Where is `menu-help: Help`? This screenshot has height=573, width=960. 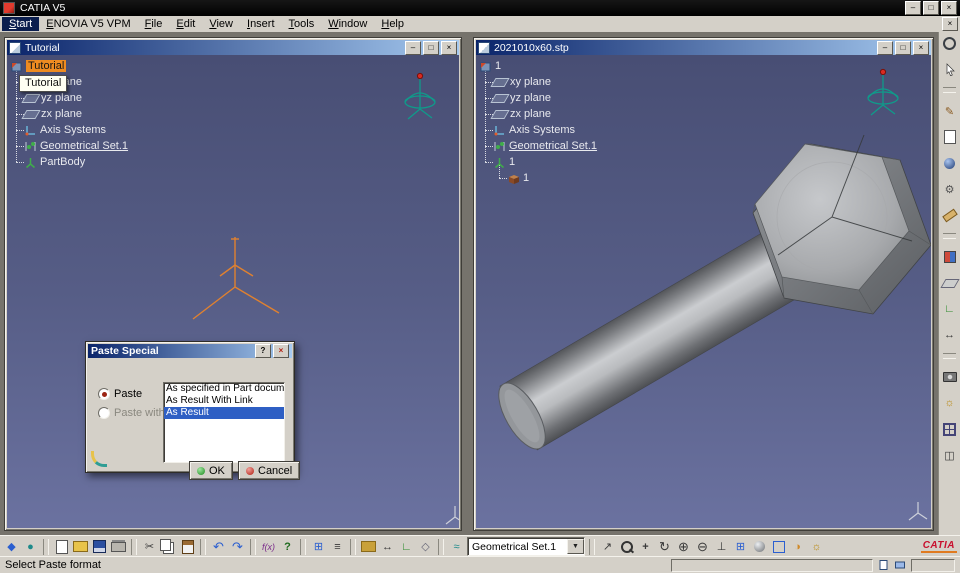 menu-help: Help is located at coordinates (392, 24).